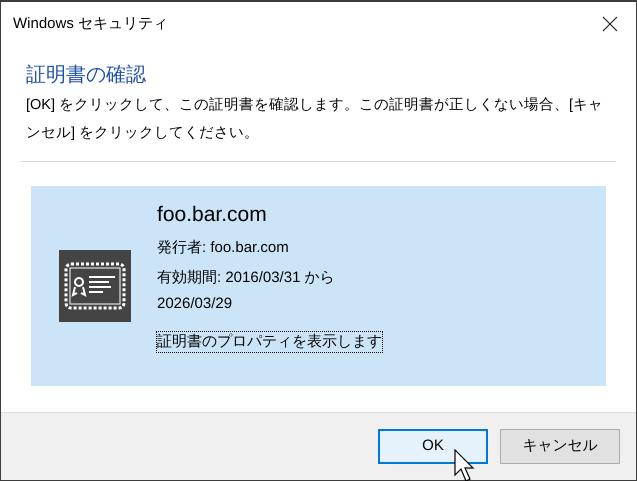 The image size is (637, 481). Describe the element at coordinates (610, 24) in the screenshot. I see `close-icon` at that location.